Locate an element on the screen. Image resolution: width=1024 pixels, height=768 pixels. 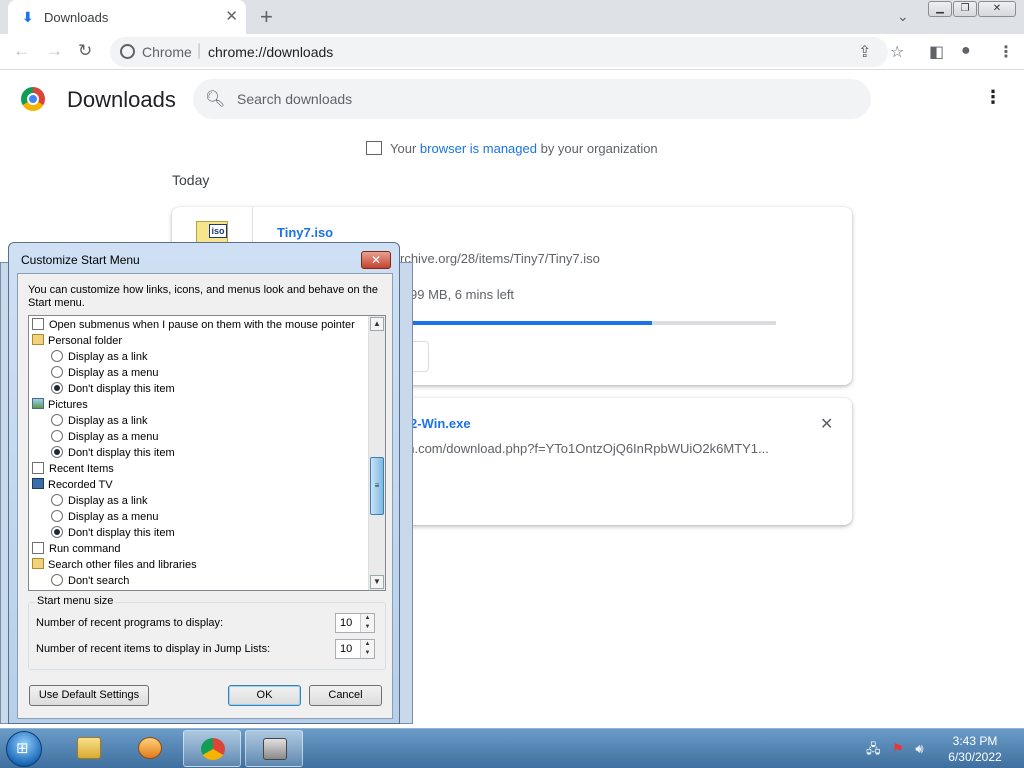
taskbar-chrome is located at coordinates (212, 748).